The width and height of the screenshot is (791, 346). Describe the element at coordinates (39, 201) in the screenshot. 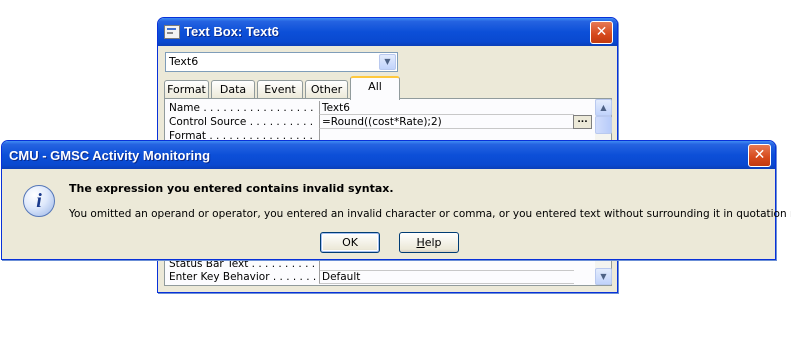

I see `information-icon: i` at that location.